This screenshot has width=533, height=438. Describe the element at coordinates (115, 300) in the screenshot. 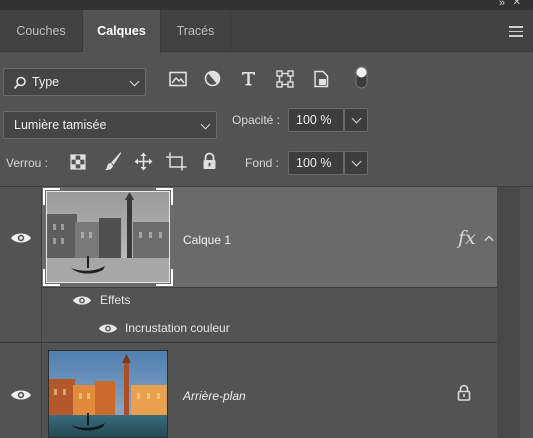

I see `effects-label: Effets` at that location.